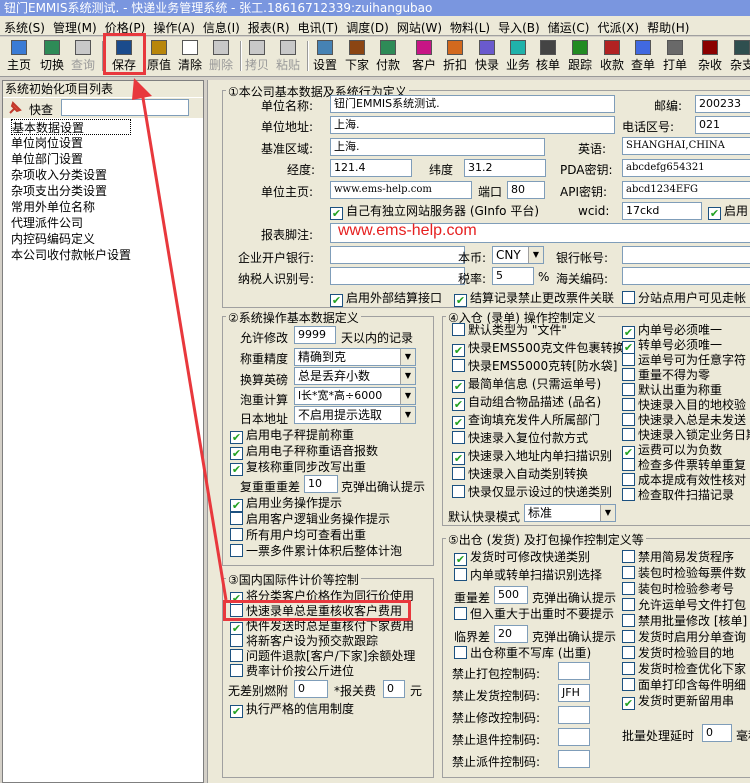  Describe the element at coordinates (684, 637) in the screenshot. I see `option-checkbox: 发货时启用分单查询` at that location.